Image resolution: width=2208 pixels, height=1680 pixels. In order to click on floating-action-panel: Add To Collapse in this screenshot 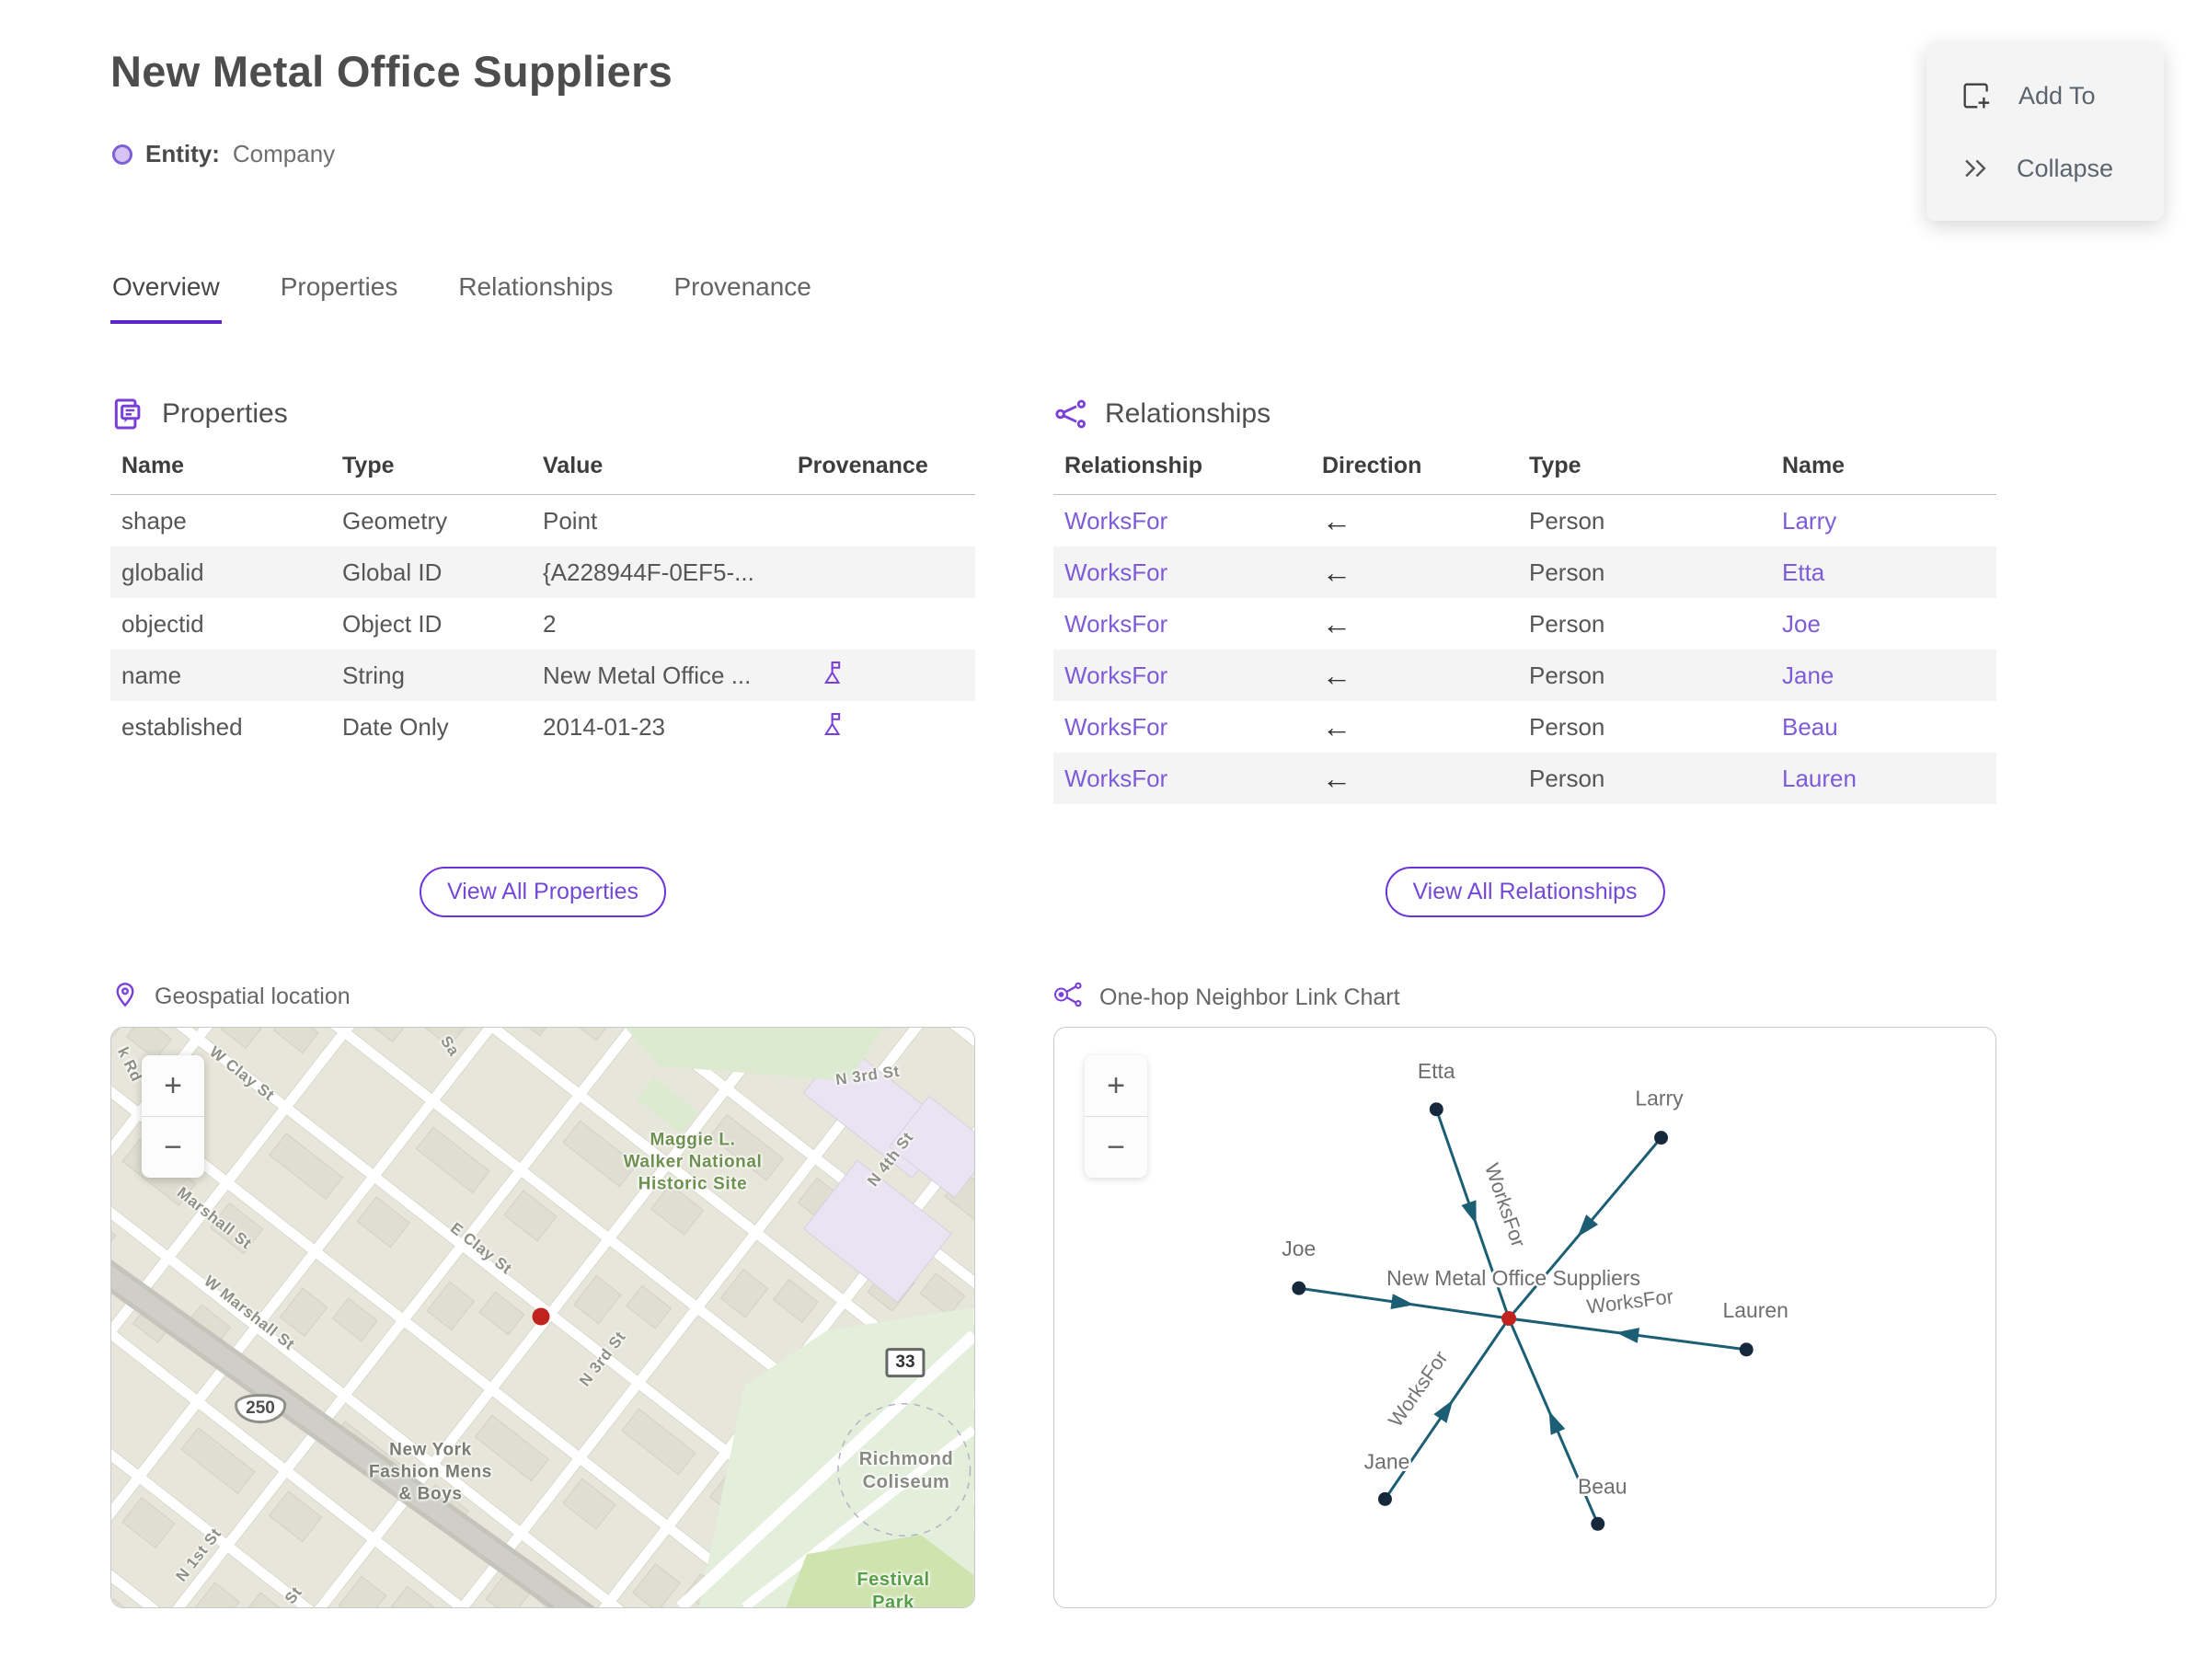, I will do `click(2045, 131)`.